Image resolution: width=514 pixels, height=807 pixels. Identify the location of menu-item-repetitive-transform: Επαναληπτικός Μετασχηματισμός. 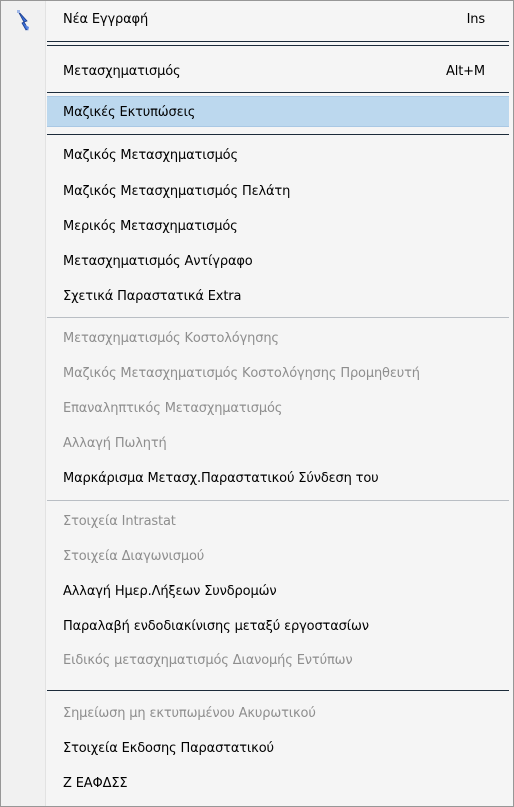
(277, 408).